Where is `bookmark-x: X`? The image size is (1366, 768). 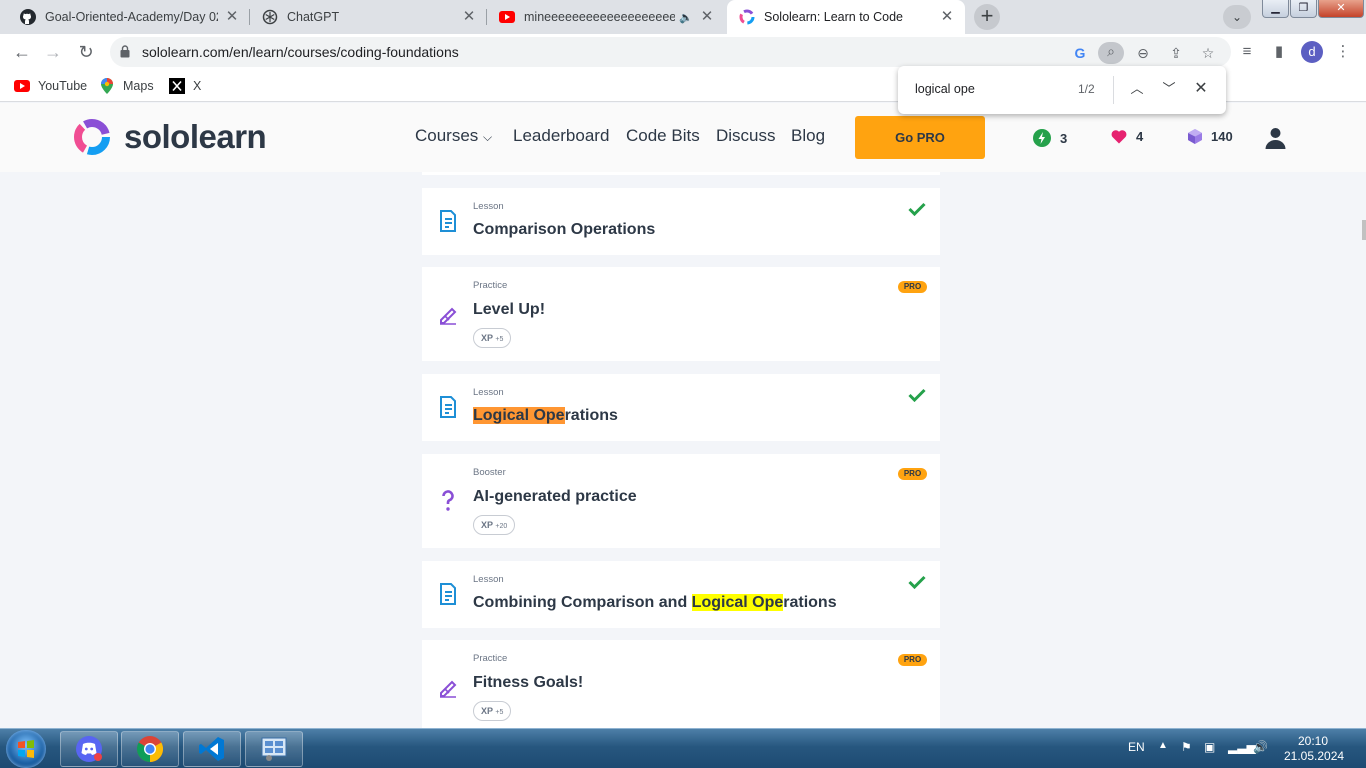 bookmark-x: X is located at coordinates (185, 86).